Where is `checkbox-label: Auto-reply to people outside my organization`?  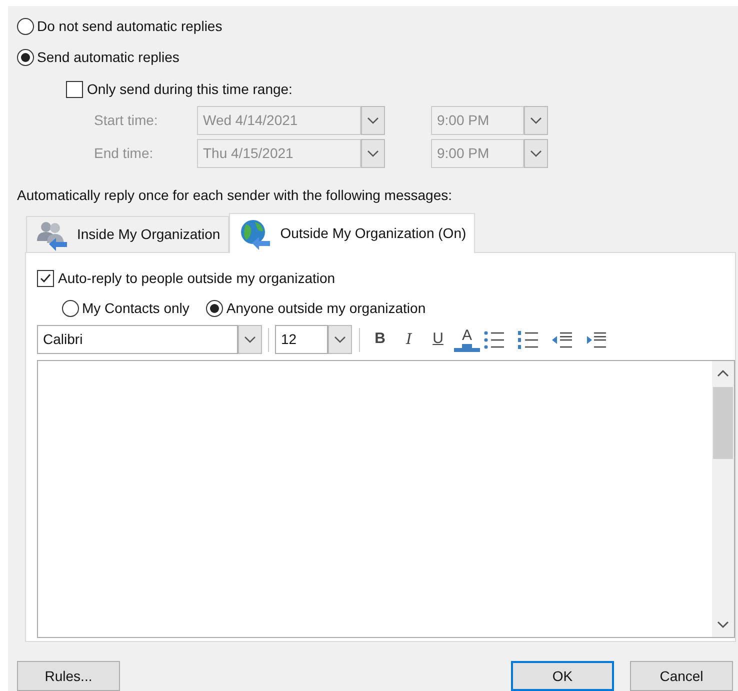
checkbox-label: Auto-reply to people outside my organization is located at coordinates (197, 278).